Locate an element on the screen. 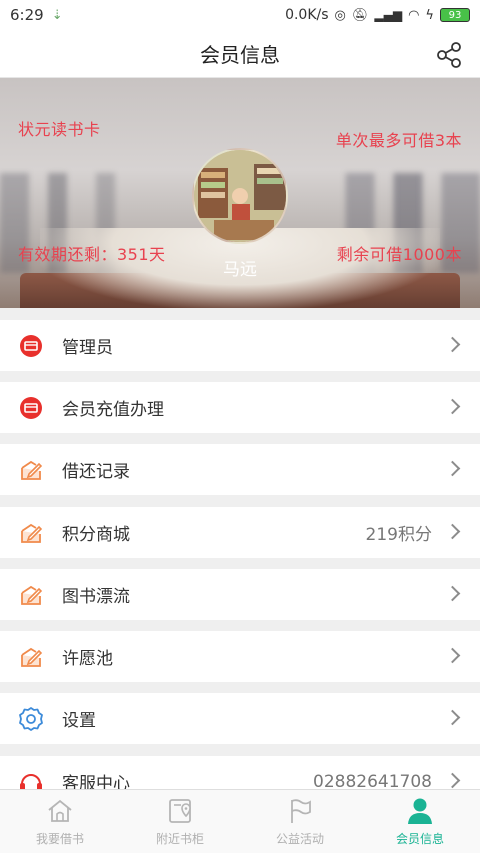 This screenshot has width=480, height=853. menu-item-wishing-pool: 许愿池 is located at coordinates (240, 656).